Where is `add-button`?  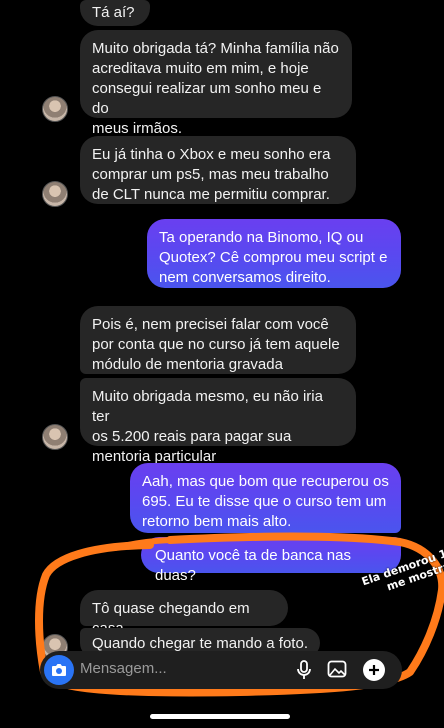
add-button is located at coordinates (374, 670).